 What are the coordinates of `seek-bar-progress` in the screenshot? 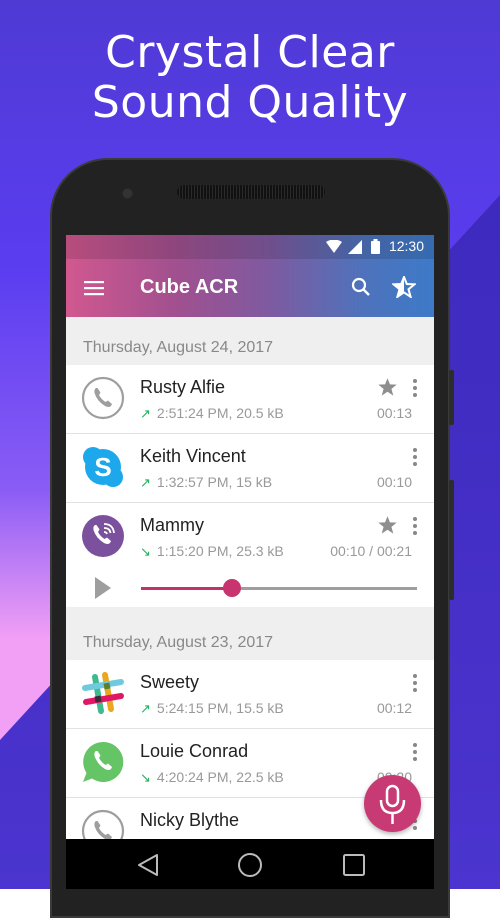 It's located at (187, 588).